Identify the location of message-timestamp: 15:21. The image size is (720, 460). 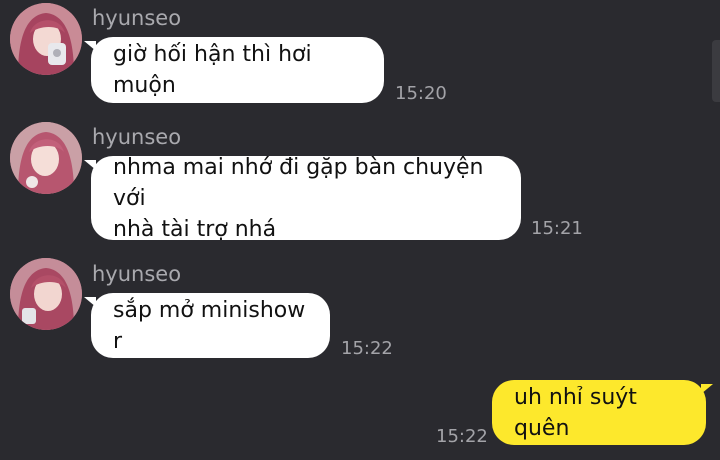
(557, 228).